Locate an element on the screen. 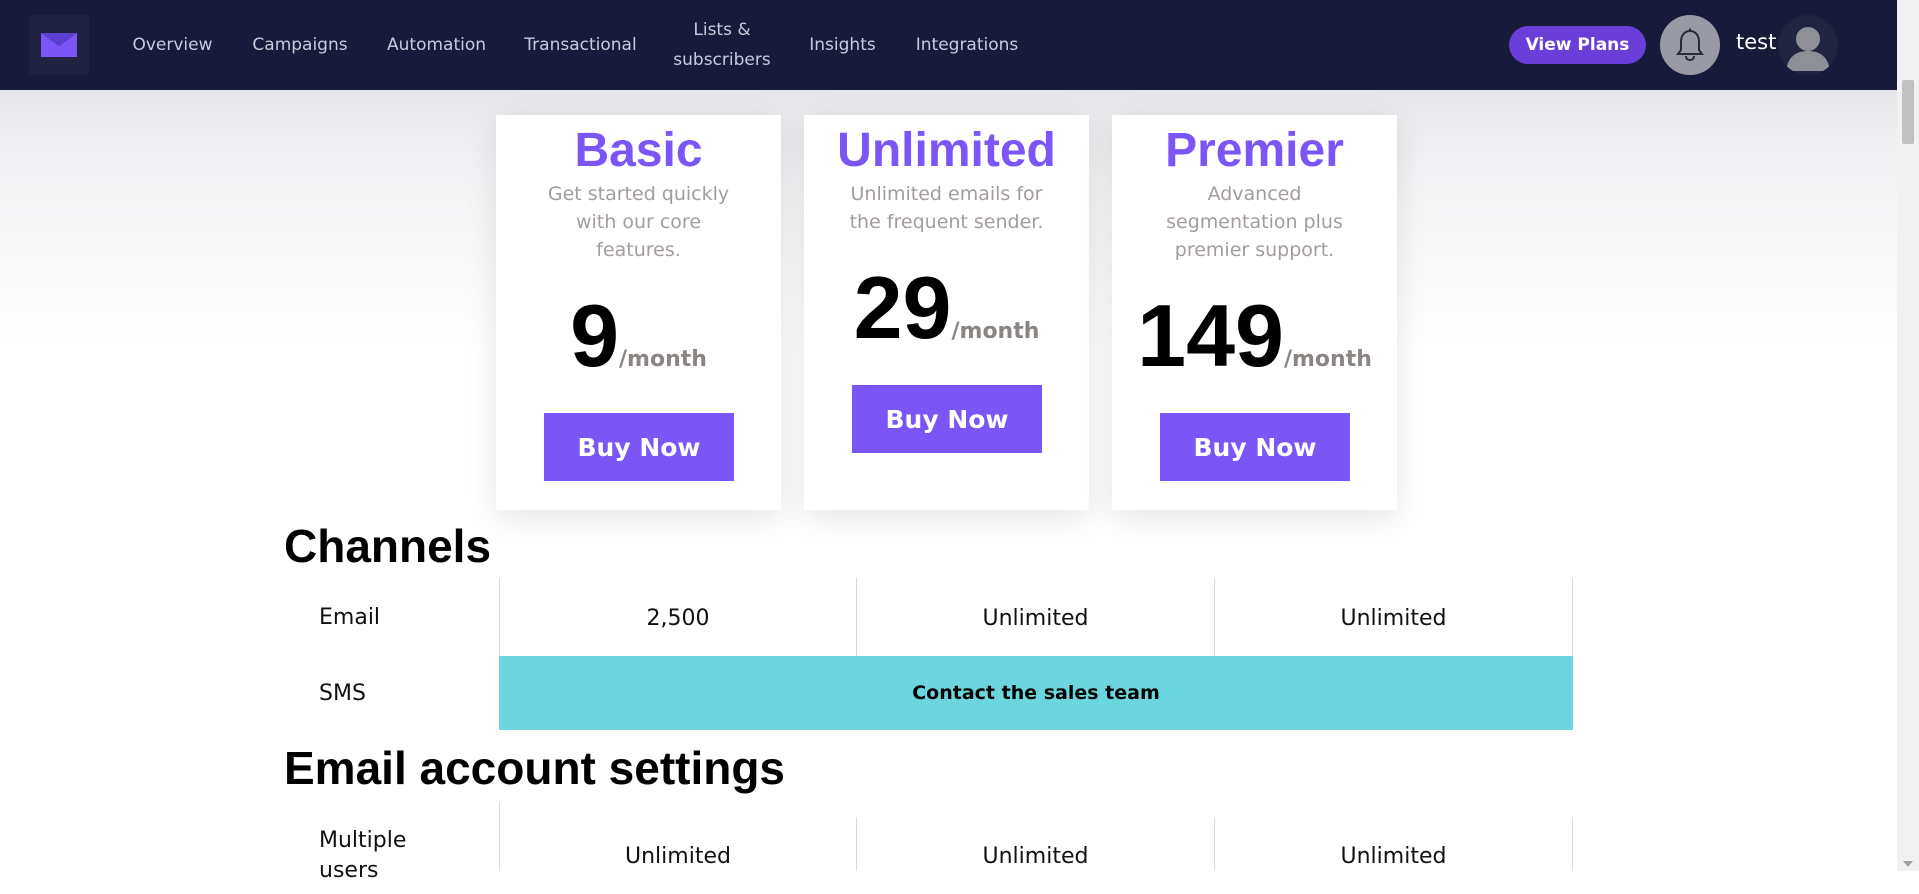 The height and width of the screenshot is (894, 1919). plan-name: Premier is located at coordinates (1254, 150).